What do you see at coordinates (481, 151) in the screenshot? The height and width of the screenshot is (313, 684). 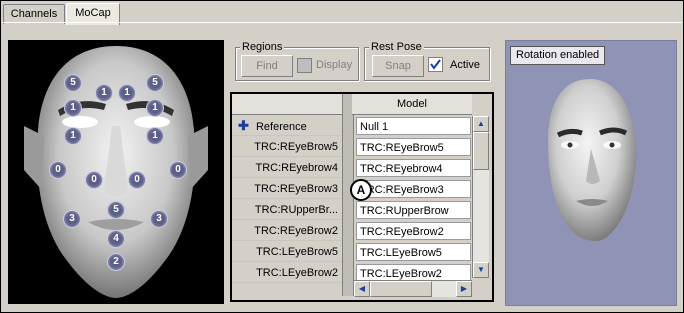 I see `scroll-thumb` at bounding box center [481, 151].